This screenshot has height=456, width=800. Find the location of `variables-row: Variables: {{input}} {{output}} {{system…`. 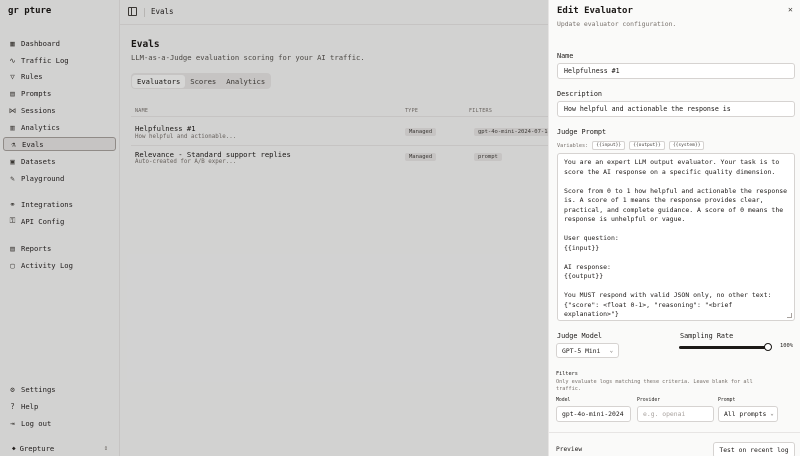

variables-row: Variables: {{input}} {{output}} {{system… is located at coordinates (631, 145).